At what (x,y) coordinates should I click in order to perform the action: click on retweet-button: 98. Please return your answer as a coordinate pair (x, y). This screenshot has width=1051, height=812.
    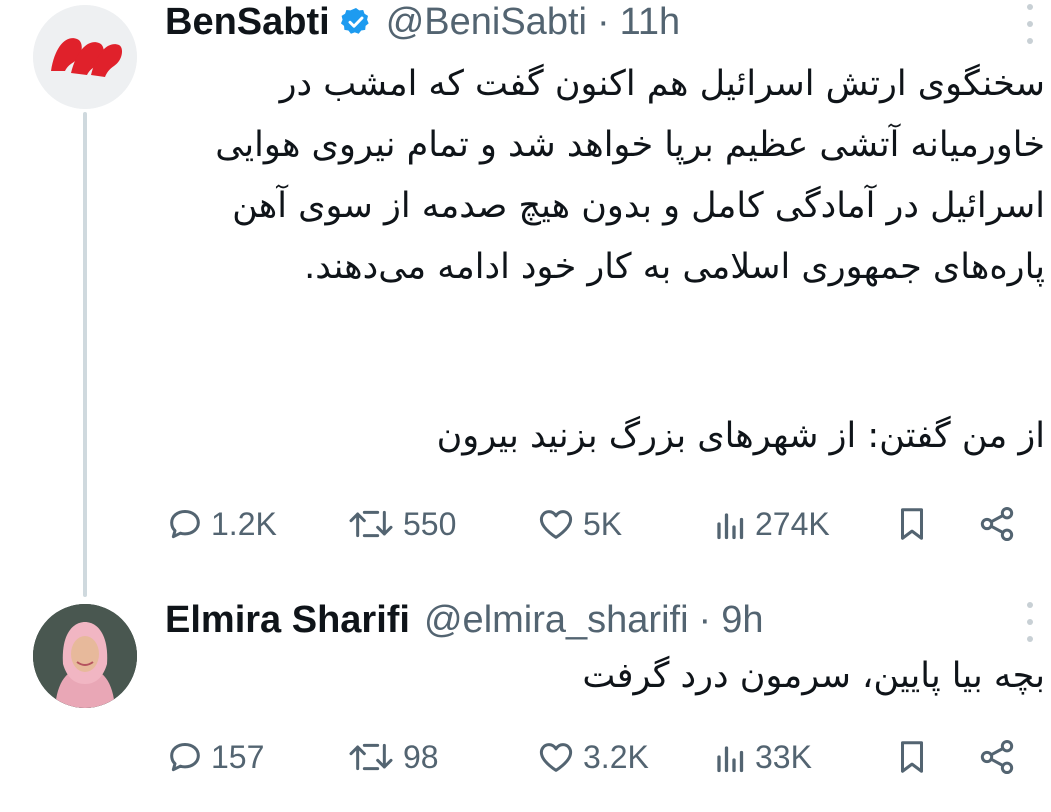
    Looking at the image, I should click on (392, 757).